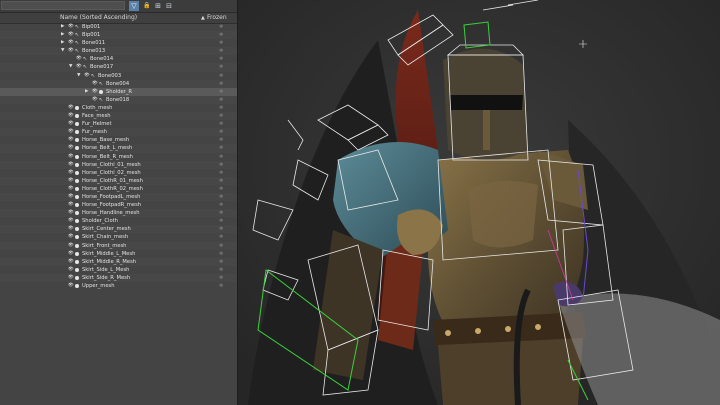  What do you see at coordinates (118, 132) in the screenshot?
I see `tree-row: 👁 Fur_mesh ❄` at bounding box center [118, 132].